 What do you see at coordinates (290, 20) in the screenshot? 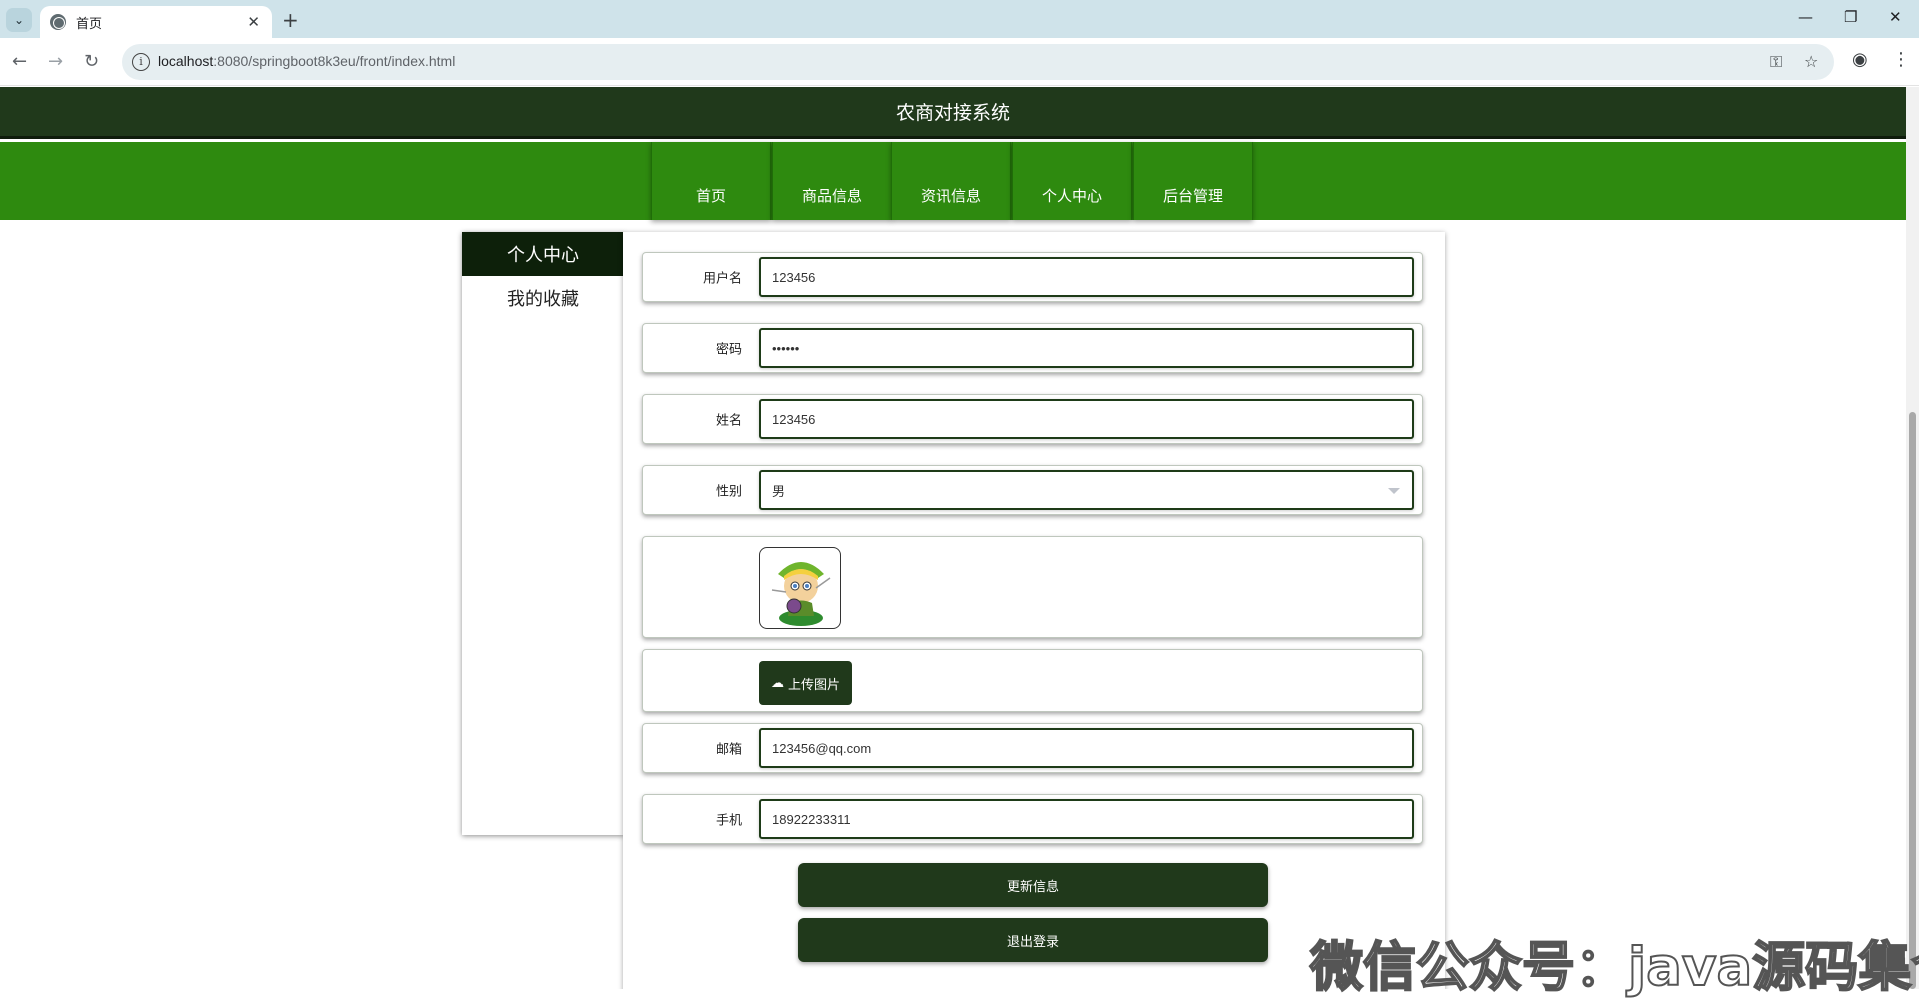
I see `new-tab-button: +` at bounding box center [290, 20].